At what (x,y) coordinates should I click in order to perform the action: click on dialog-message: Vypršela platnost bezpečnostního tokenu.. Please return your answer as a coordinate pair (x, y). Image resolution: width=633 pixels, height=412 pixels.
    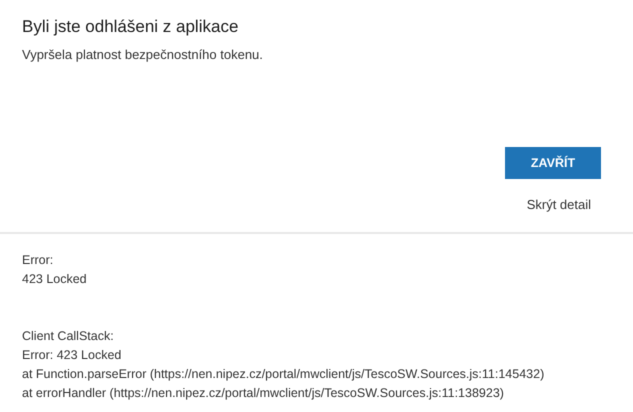
    Looking at the image, I should click on (143, 55).